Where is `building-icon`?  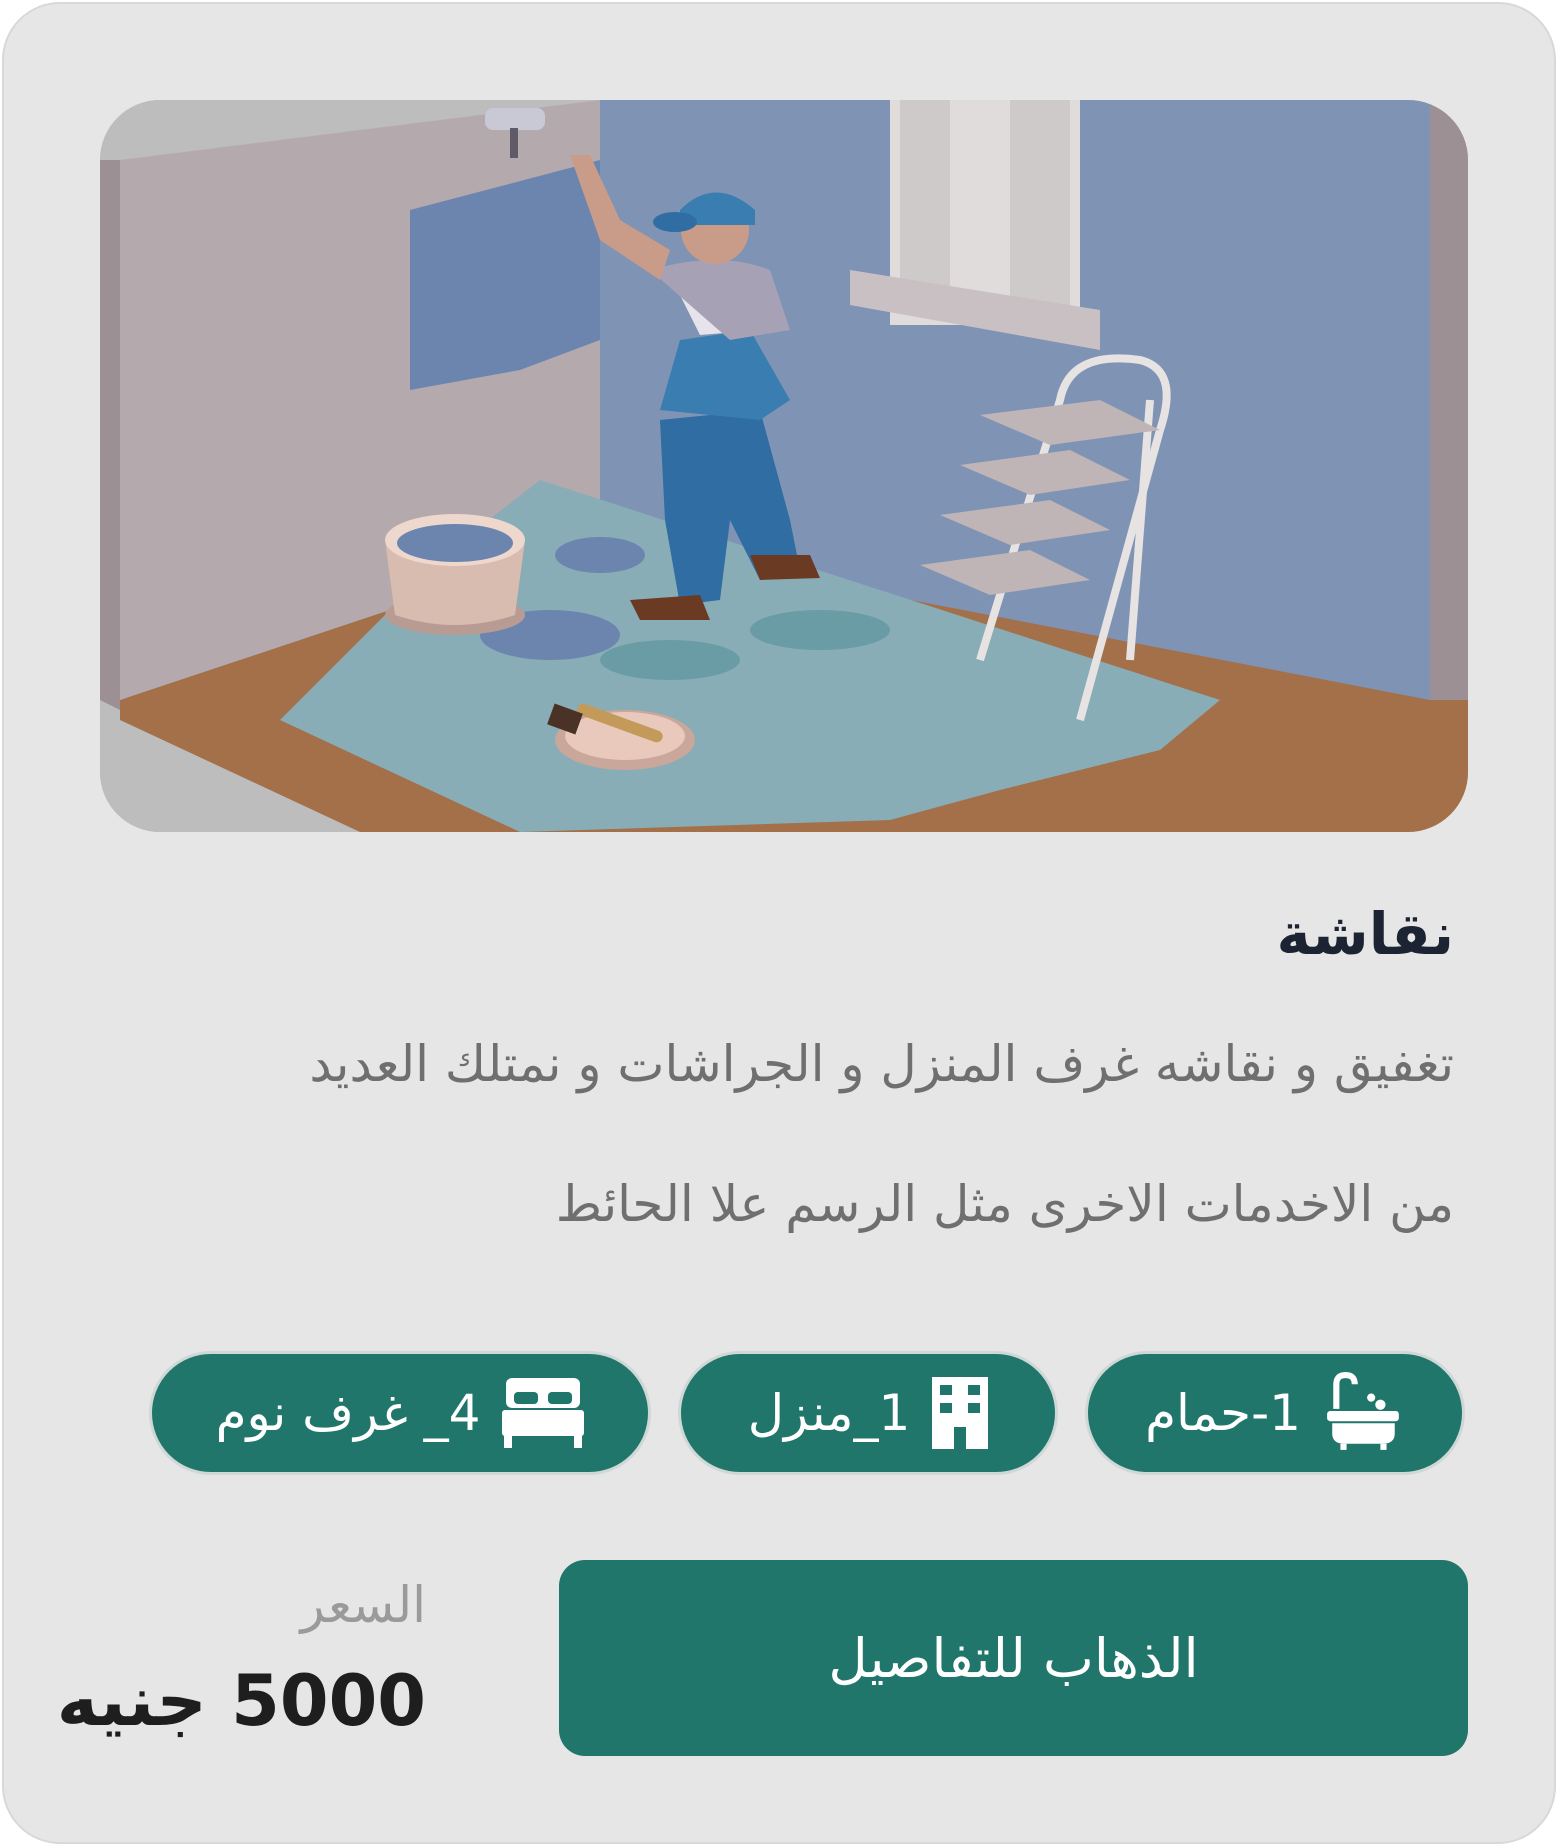
building-icon is located at coordinates (960, 1413).